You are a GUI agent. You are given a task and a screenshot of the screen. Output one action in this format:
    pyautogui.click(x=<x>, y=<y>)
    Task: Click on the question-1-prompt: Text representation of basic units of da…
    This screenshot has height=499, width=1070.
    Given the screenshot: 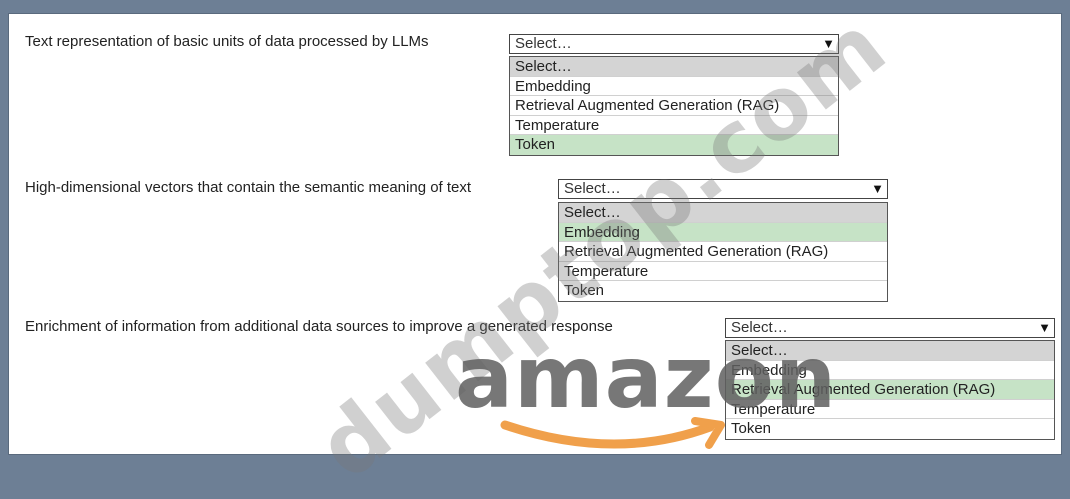 What is the action you would take?
    pyautogui.click(x=227, y=41)
    